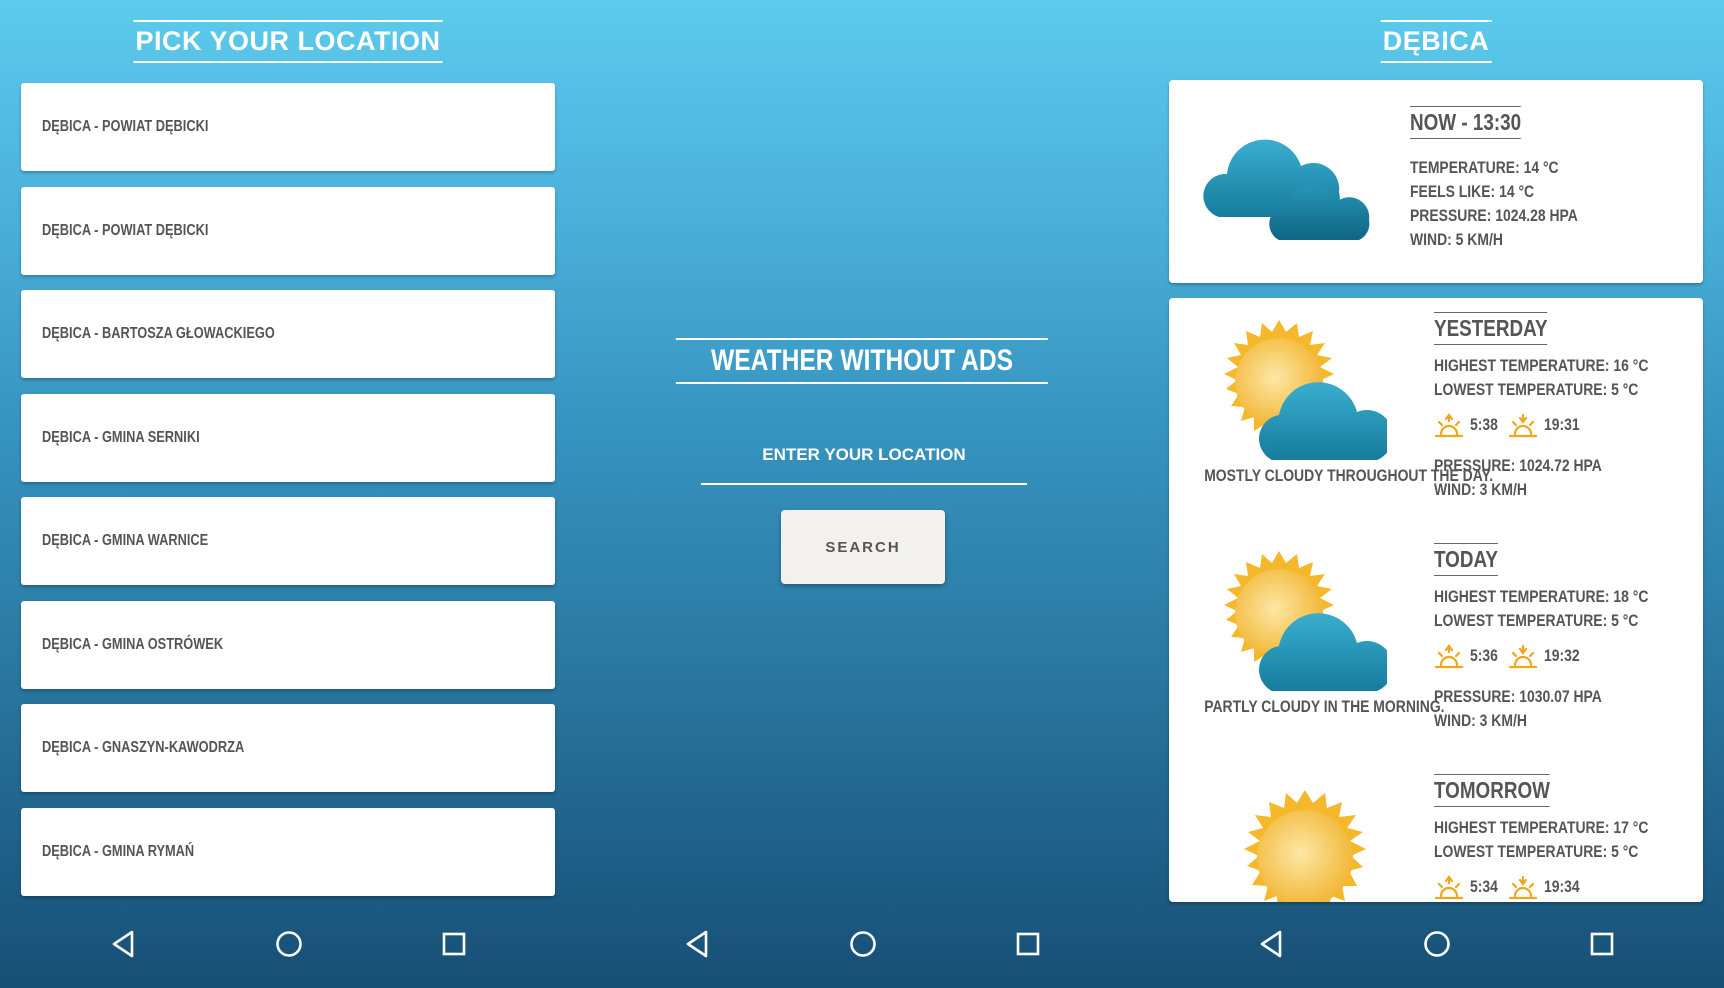 This screenshot has width=1724, height=988. What do you see at coordinates (143, 747) in the screenshot?
I see `location-label: DĘBICA - GNASZYN-KAWODRZA` at bounding box center [143, 747].